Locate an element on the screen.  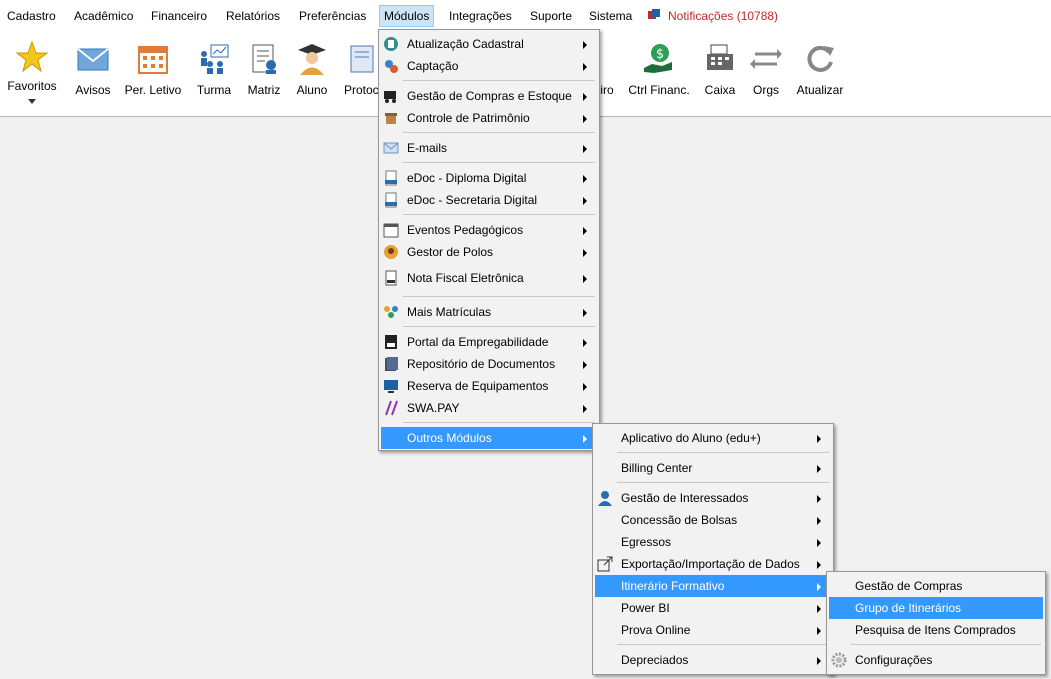
menu-item-eventos-pedagogicos: Eventos Pedagógicos is located at coordinates (489, 230).